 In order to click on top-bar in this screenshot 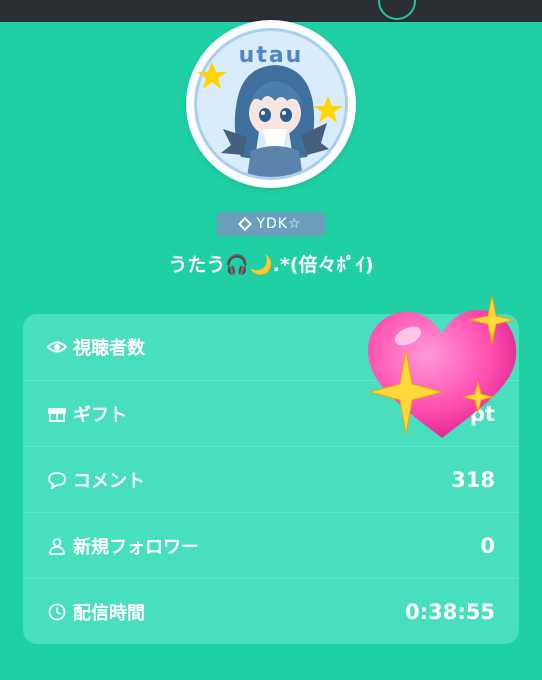, I will do `click(271, 11)`.